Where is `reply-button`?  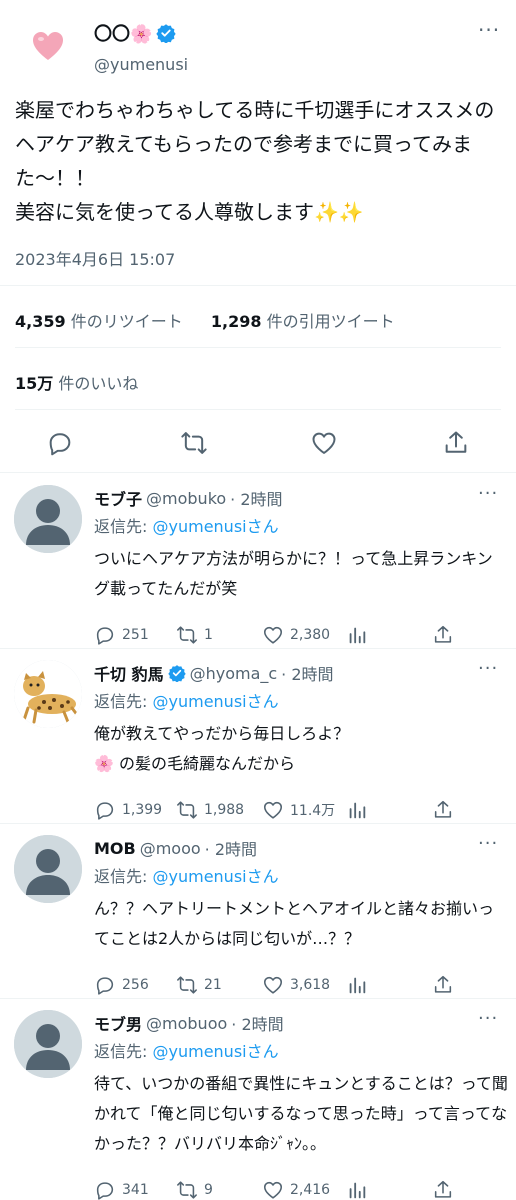
reply-button is located at coordinates (60, 443).